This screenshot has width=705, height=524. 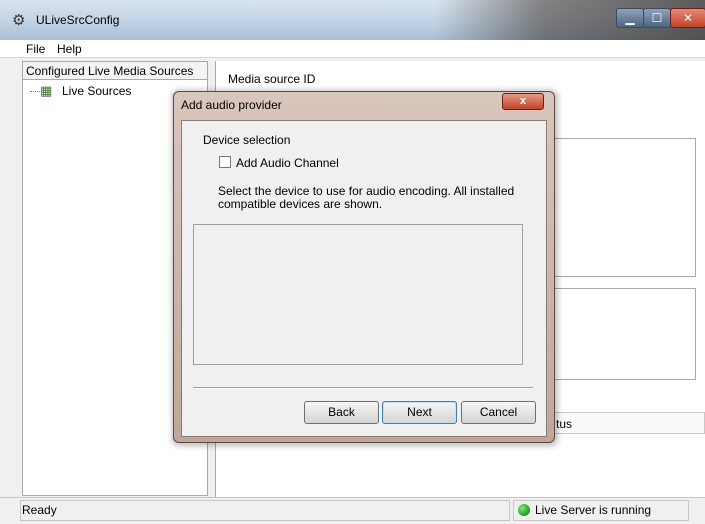 I want to click on dialog-close-button: x, so click(x=523, y=101).